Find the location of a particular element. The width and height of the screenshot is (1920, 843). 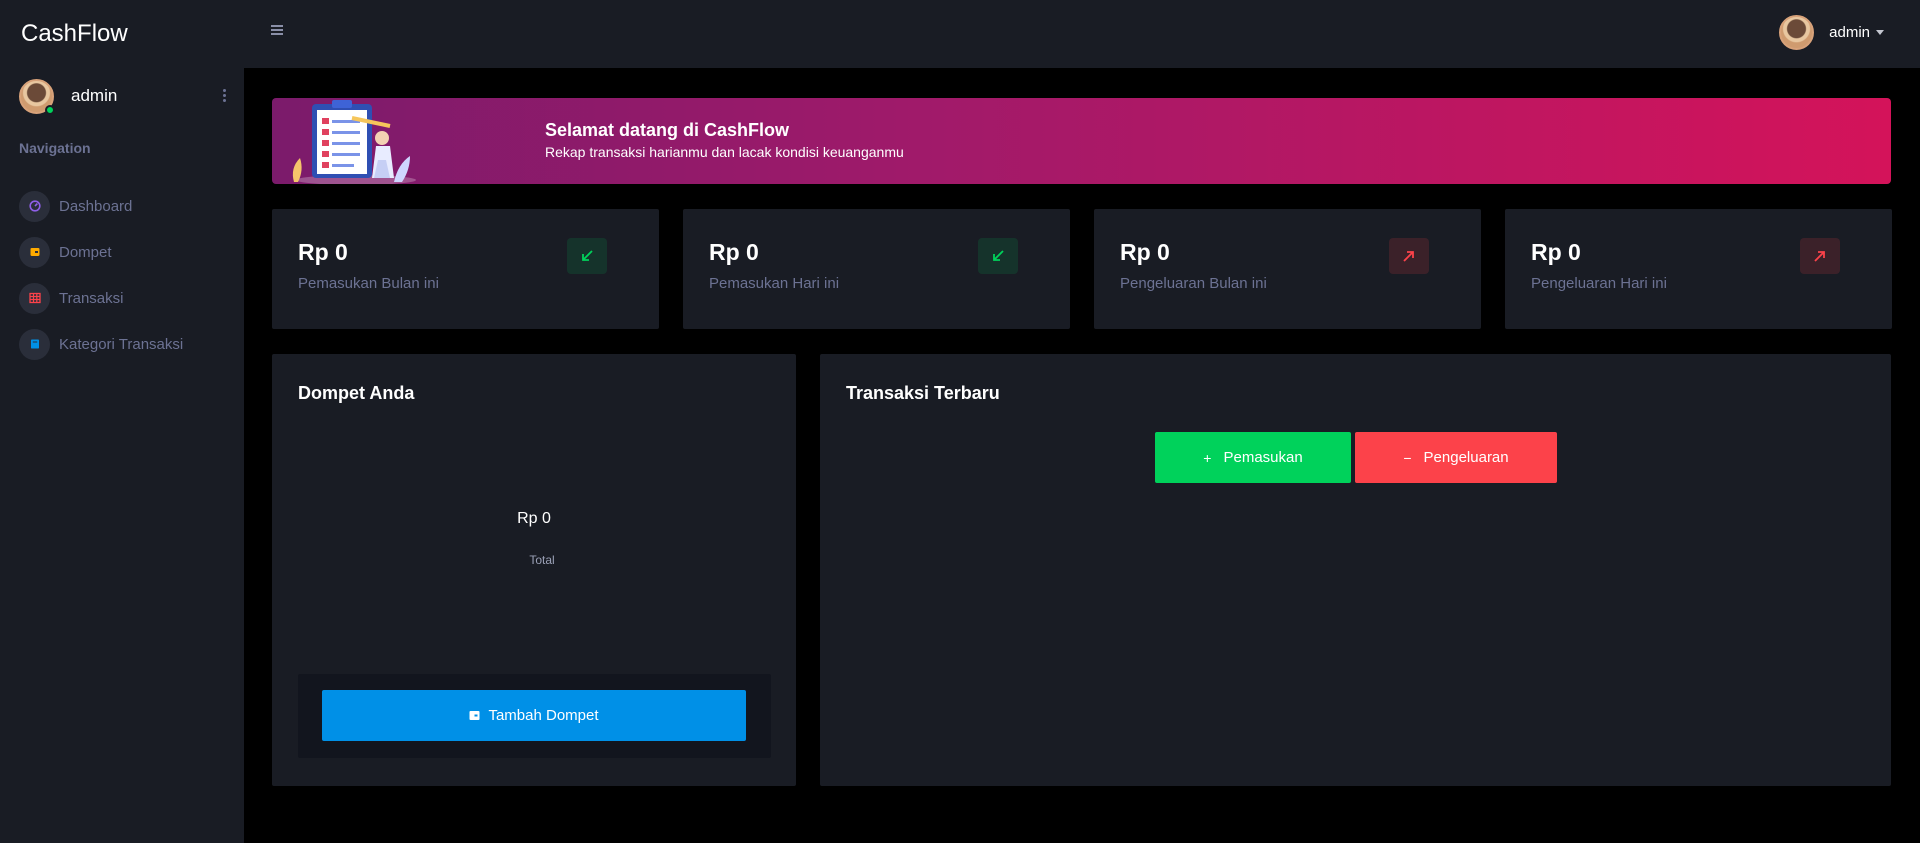

user-dropdown: admin is located at coordinates (1831, 32).